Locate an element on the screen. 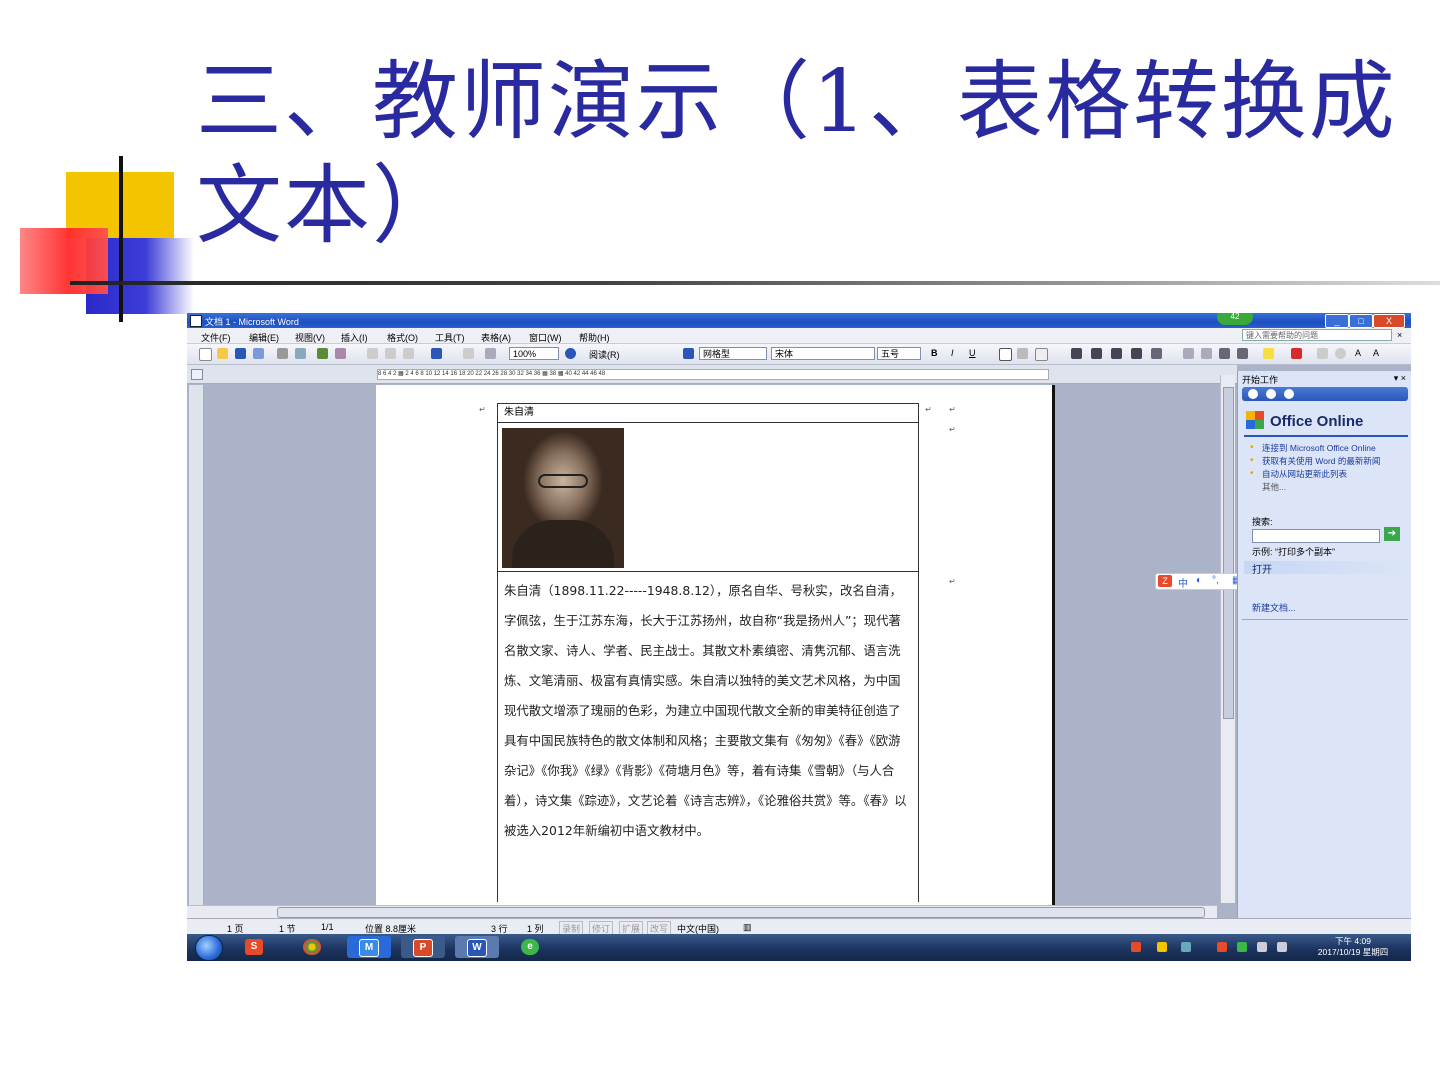 This screenshot has height=1080, width=1440. system-clock: 下午 4:09 2017/10/19 星期四 is located at coordinates (1353, 947).